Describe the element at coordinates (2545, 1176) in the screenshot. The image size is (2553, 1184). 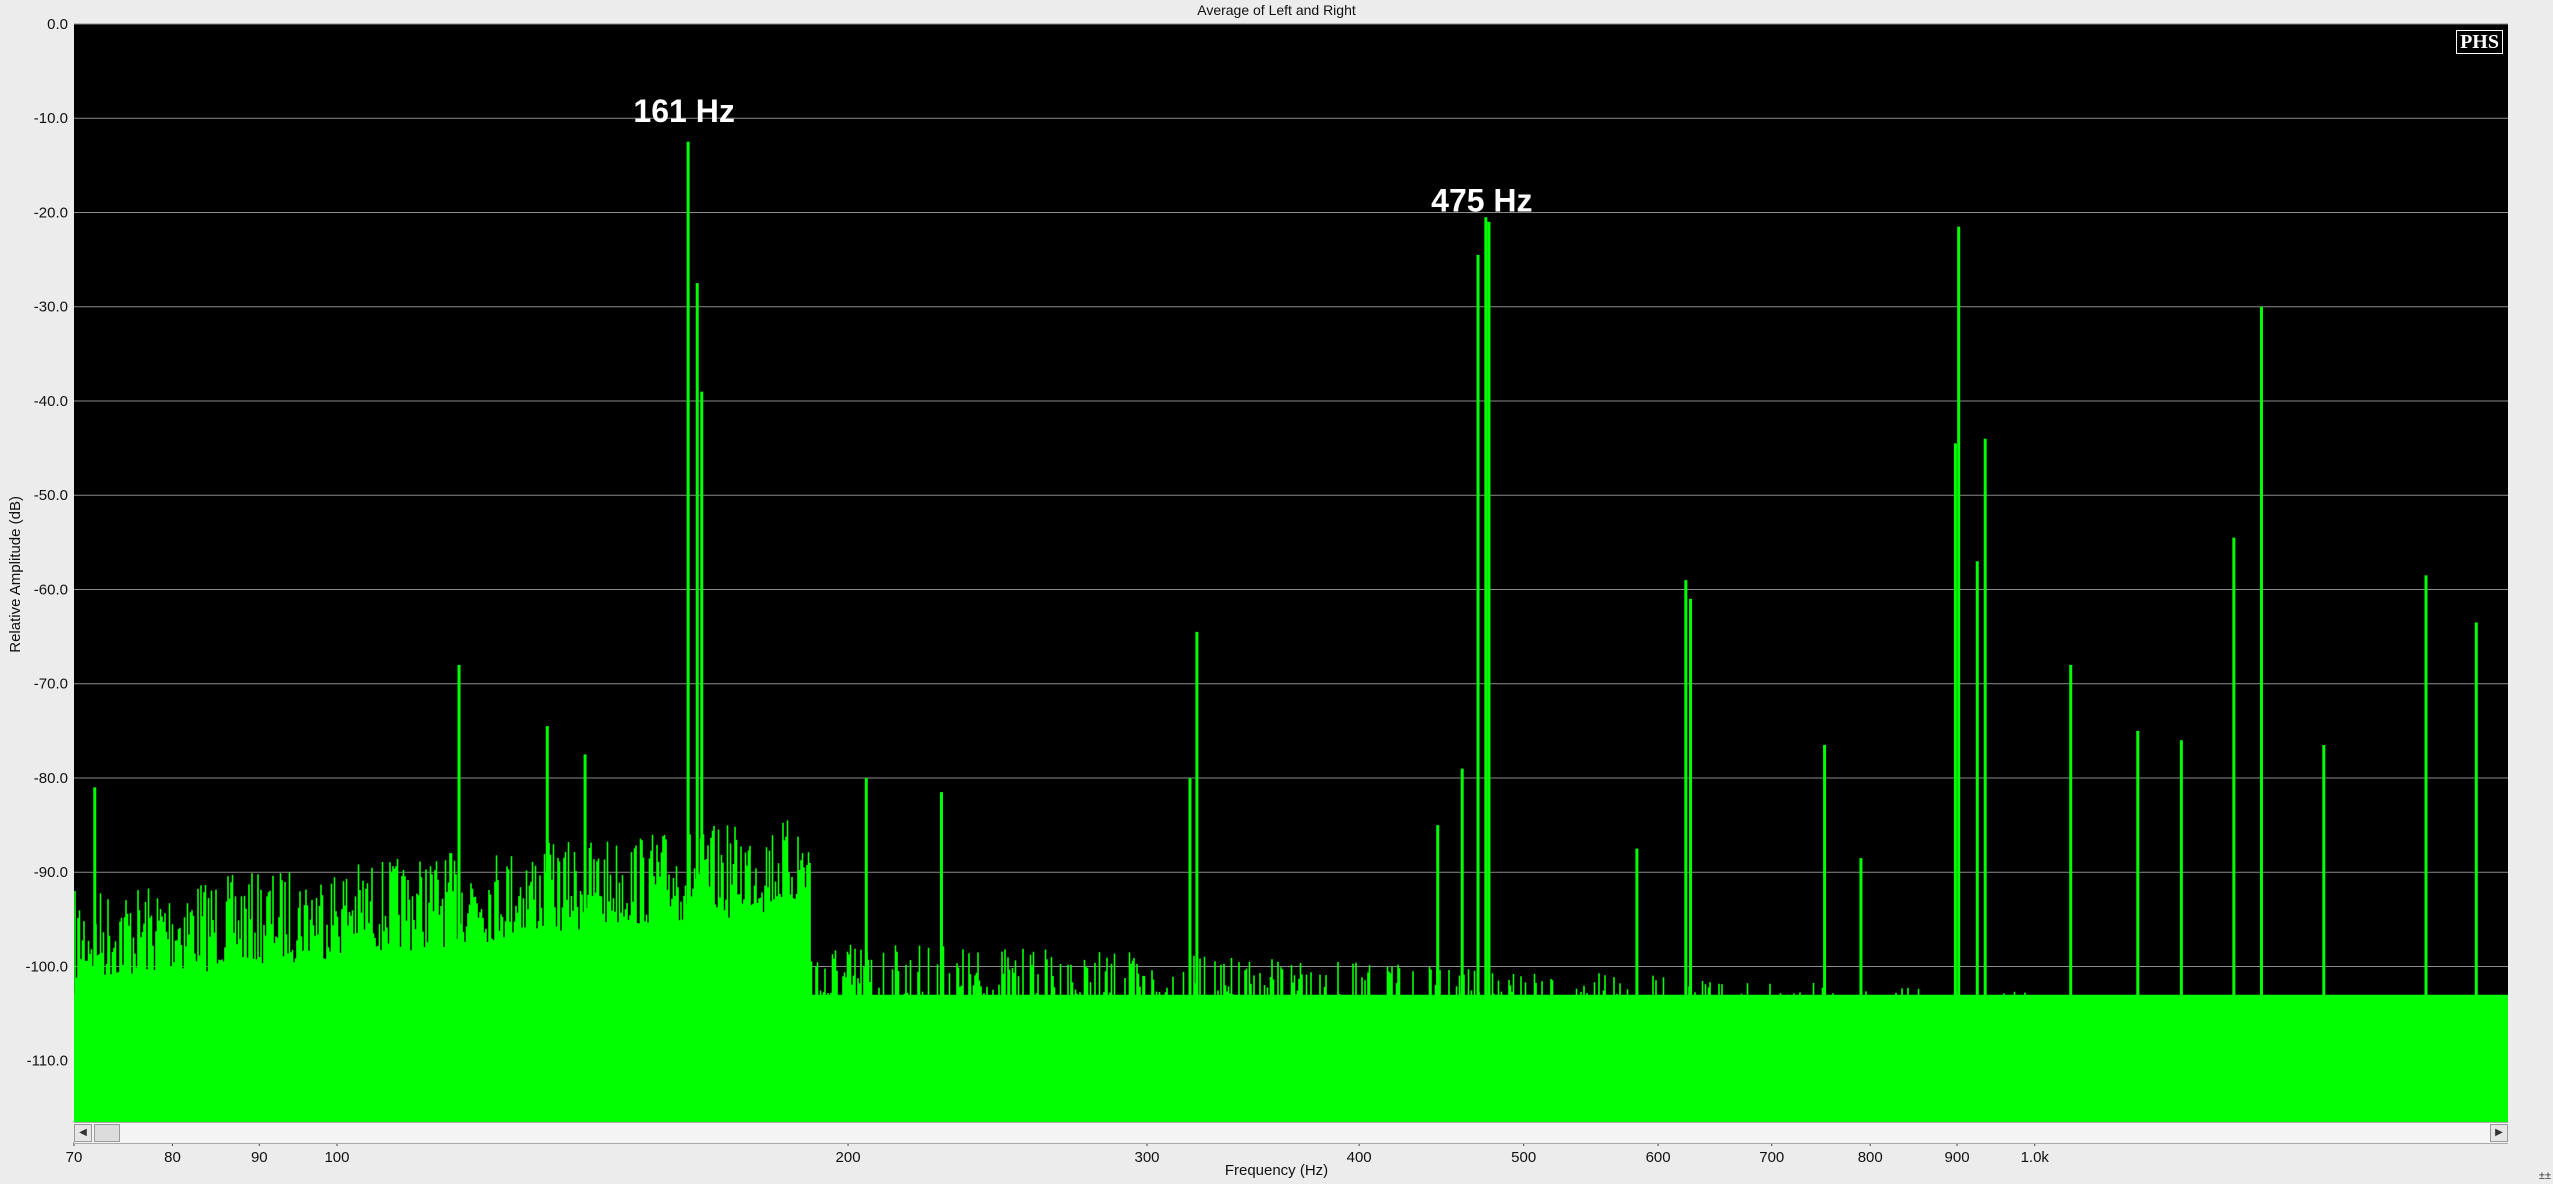
I see `zoom-icon: ±±` at that location.